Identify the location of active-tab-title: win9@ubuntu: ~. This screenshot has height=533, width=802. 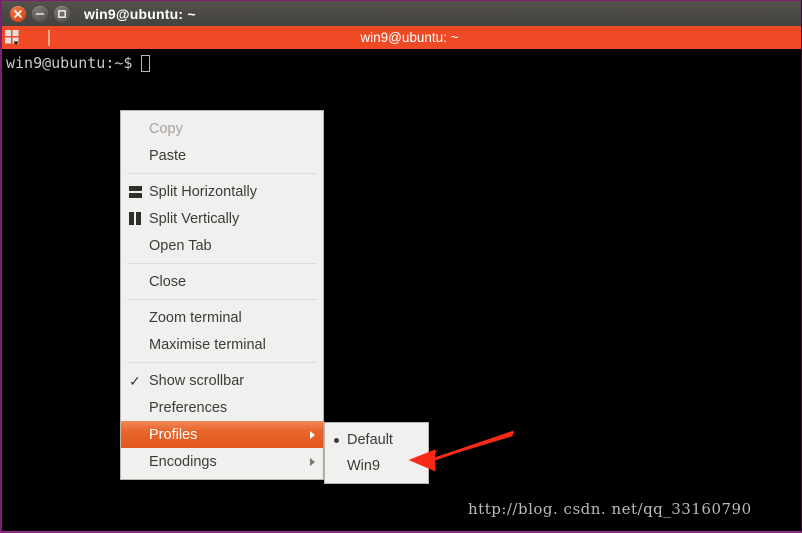
(409, 37).